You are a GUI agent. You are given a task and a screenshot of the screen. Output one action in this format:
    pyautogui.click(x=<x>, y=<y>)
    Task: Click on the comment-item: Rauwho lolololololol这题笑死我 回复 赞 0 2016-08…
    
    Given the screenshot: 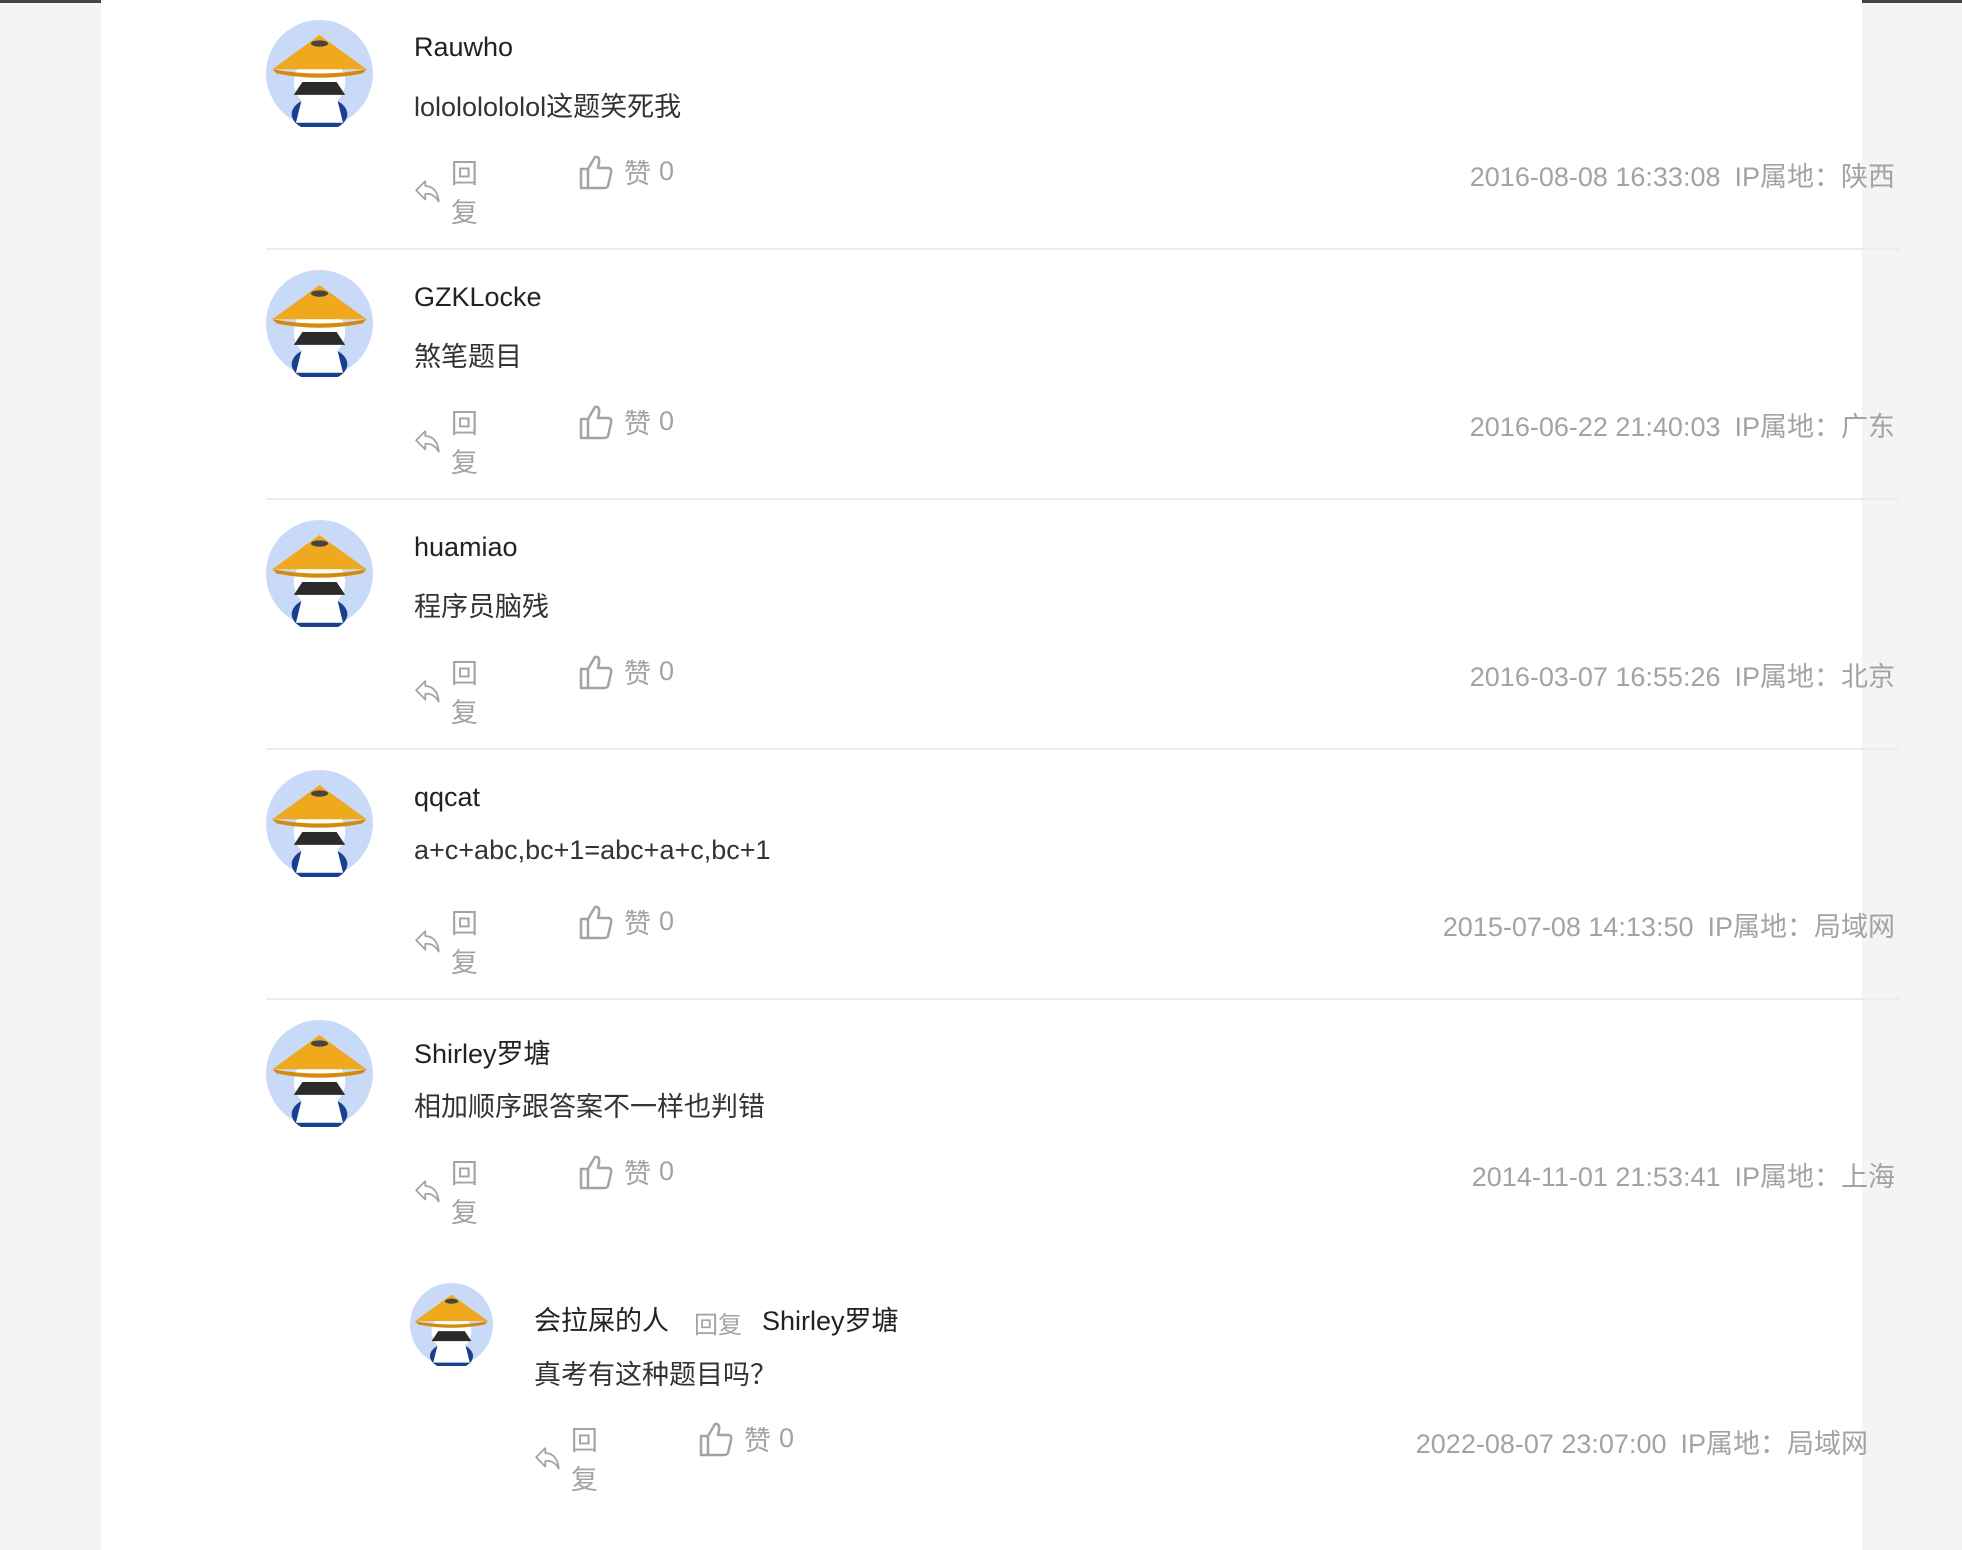 What is the action you would take?
    pyautogui.click(x=1083, y=125)
    